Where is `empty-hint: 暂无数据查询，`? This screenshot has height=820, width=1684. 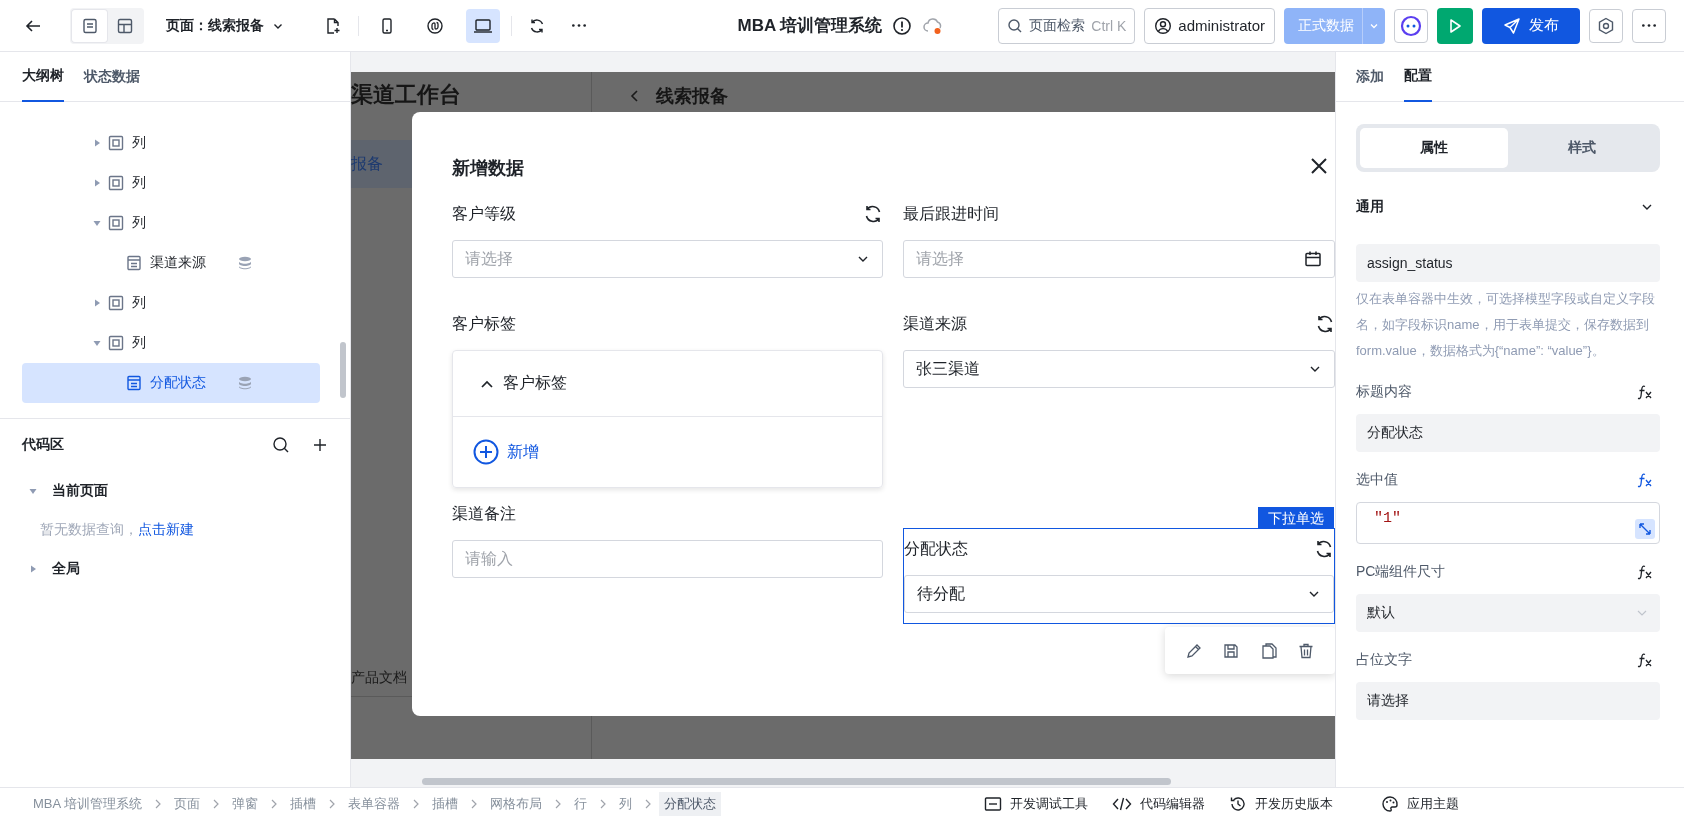
empty-hint: 暂无数据查询， is located at coordinates (89, 530).